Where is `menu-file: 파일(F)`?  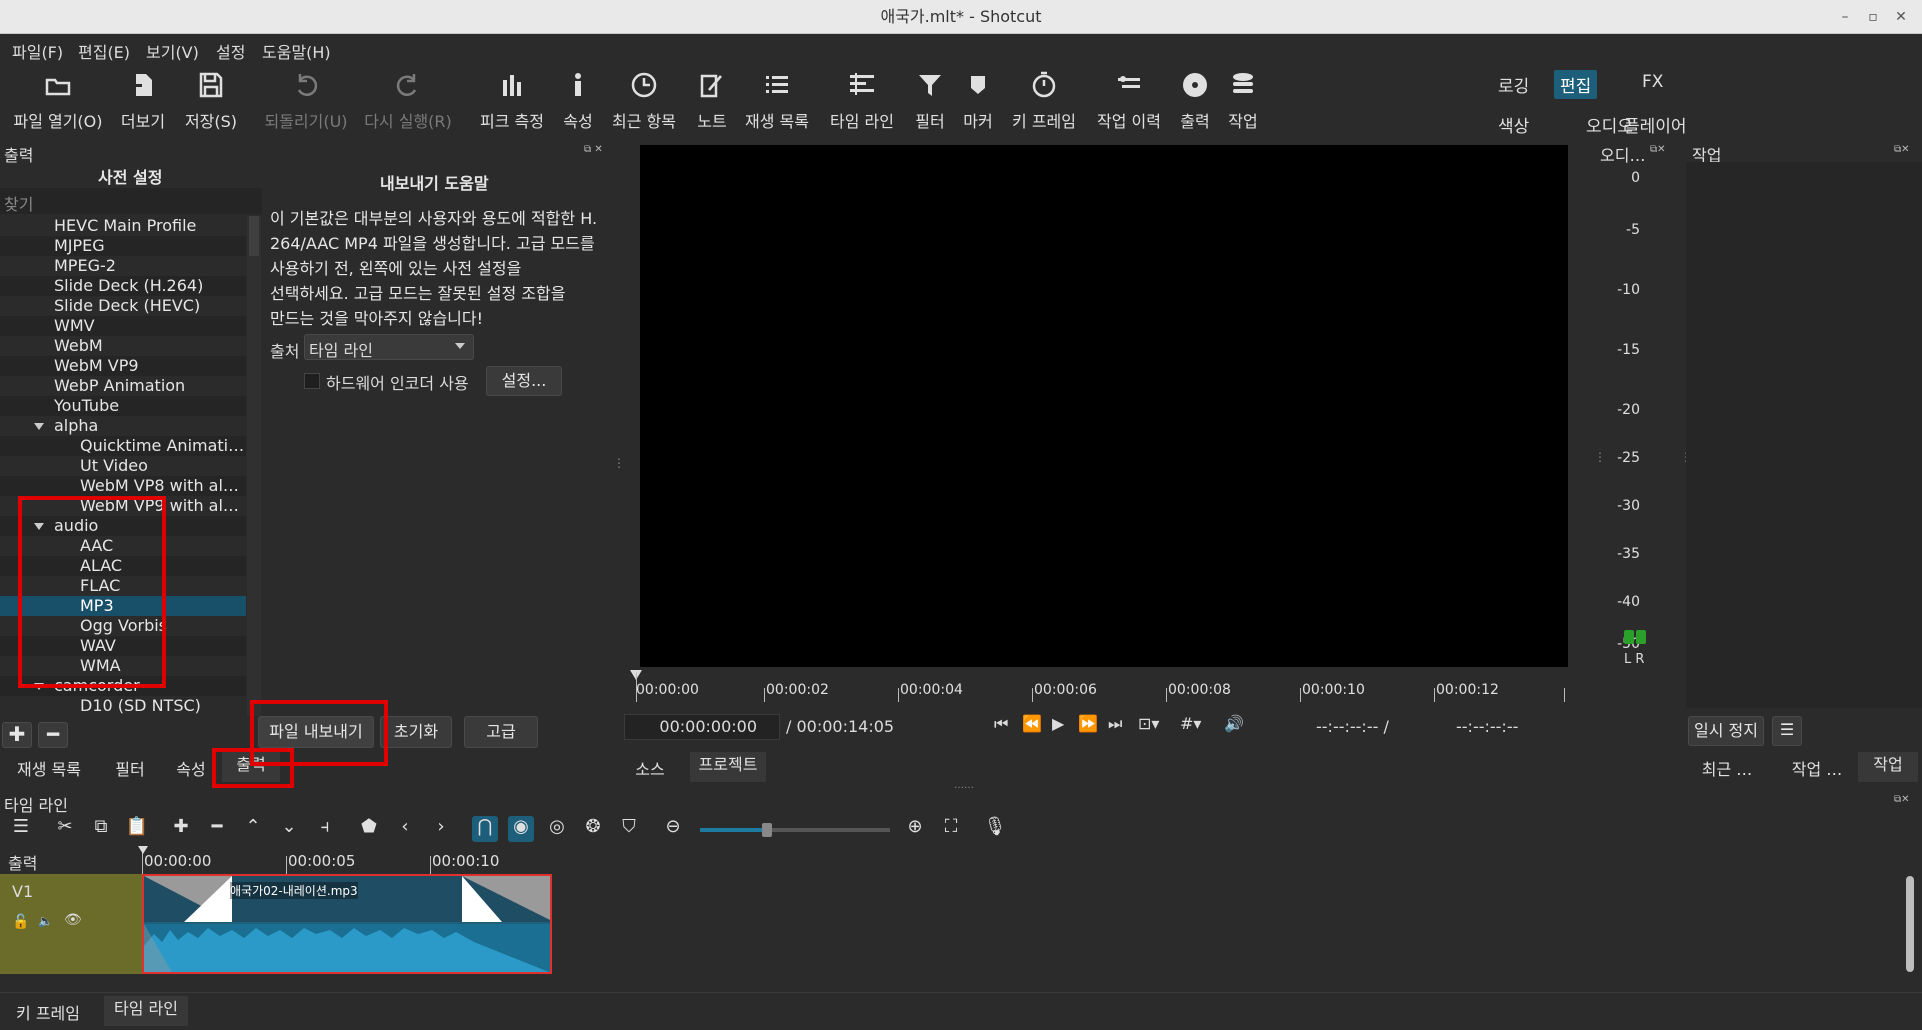
menu-file: 파일(F) is located at coordinates (37, 51).